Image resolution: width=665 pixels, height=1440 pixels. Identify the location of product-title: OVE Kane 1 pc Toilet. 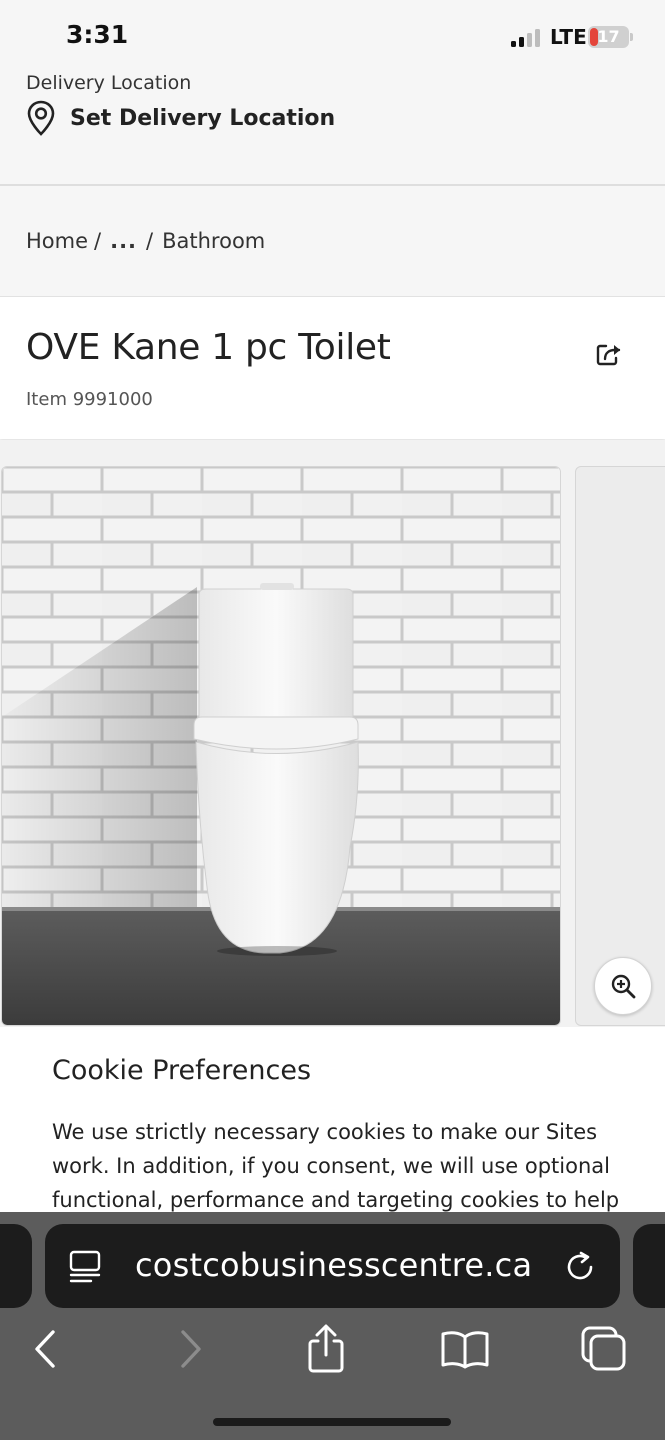
(208, 347).